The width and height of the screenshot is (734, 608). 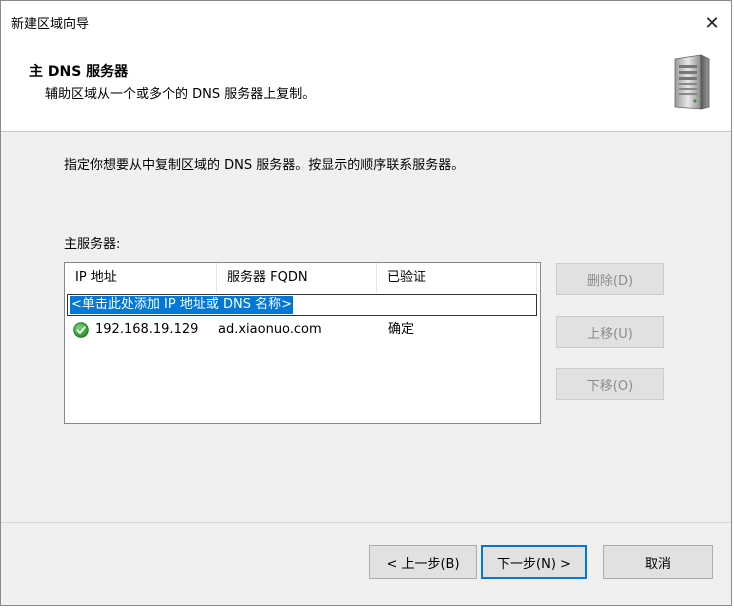 I want to click on instruction-text: 指定你想要从中复制区域的 DNS 服务器。按显示的顺序联系服务器。, so click(x=264, y=165).